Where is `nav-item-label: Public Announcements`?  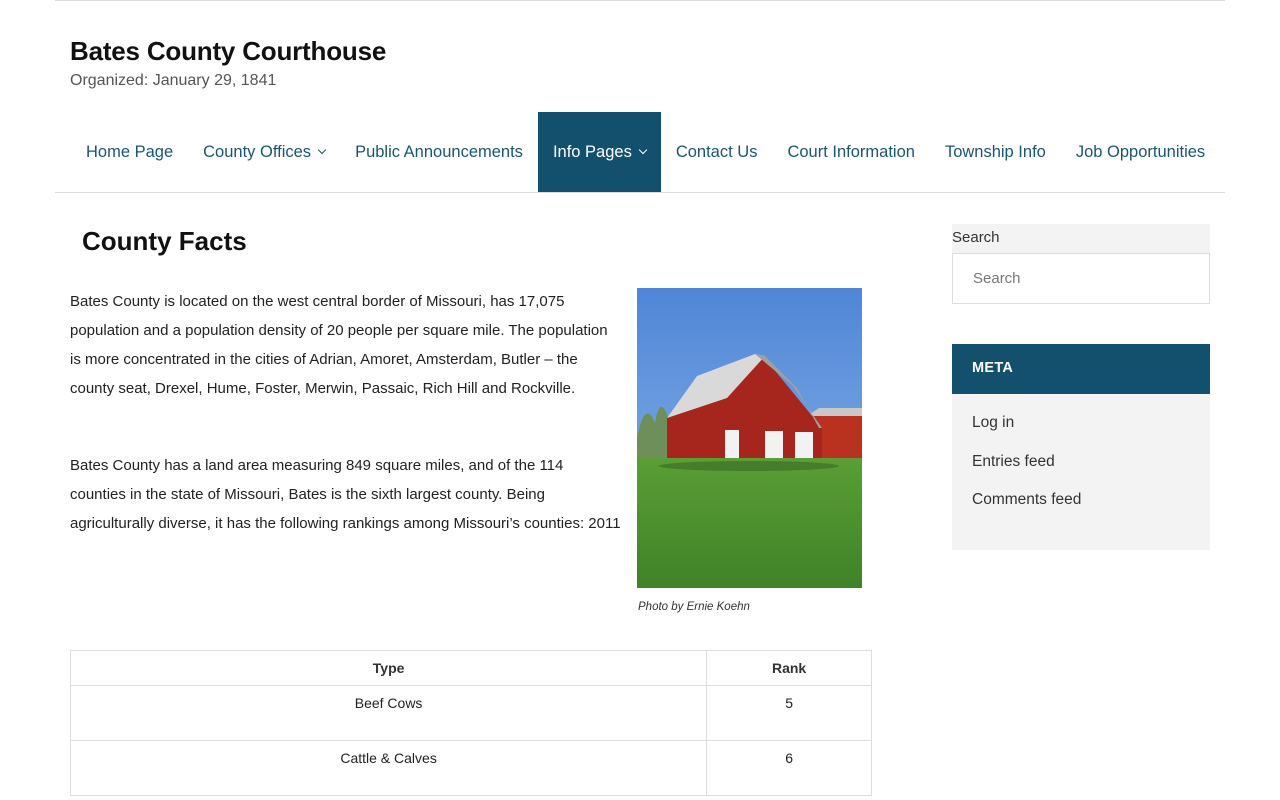
nav-item-label: Public Announcements is located at coordinates (439, 151).